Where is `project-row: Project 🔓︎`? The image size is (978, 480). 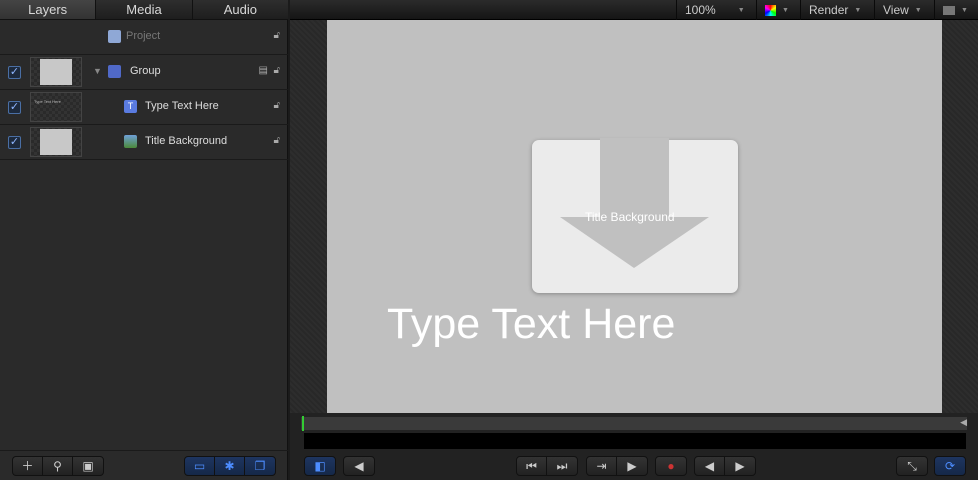 project-row: Project 🔓︎ is located at coordinates (144, 37).